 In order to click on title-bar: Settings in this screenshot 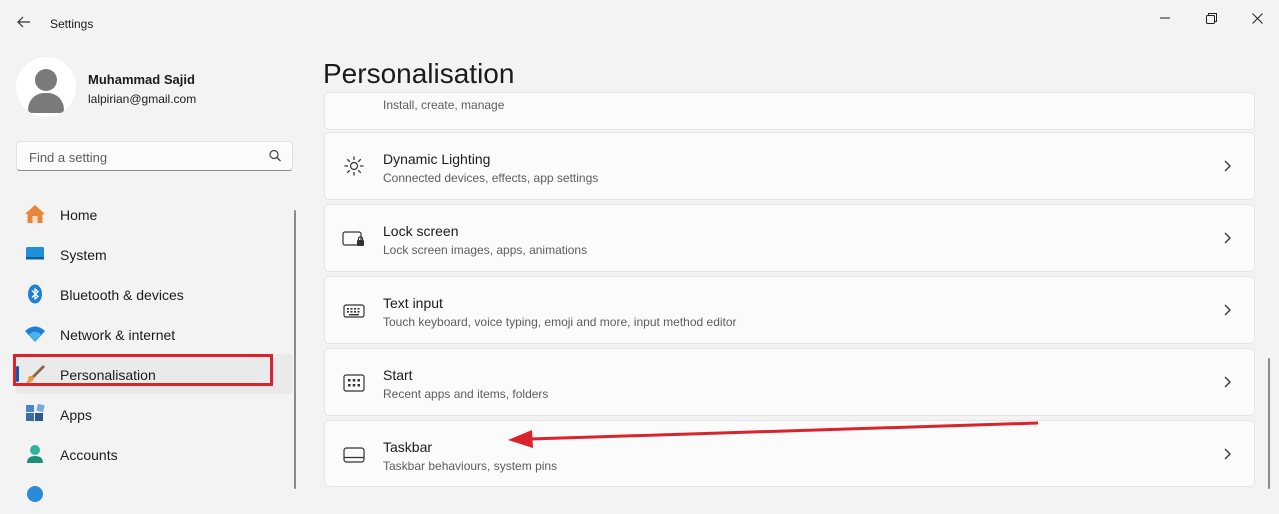, I will do `click(639, 24)`.